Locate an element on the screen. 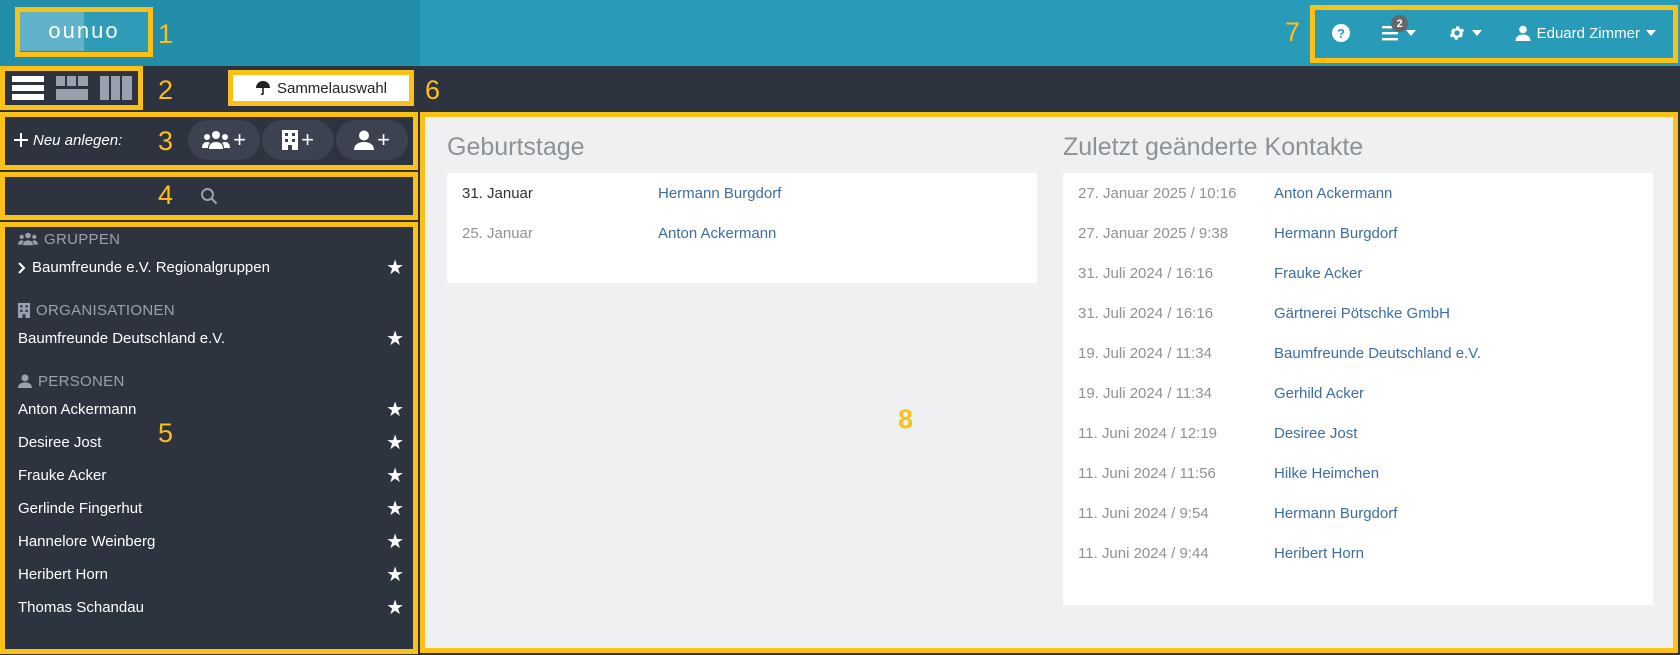  view-rows-icon is located at coordinates (28, 88).